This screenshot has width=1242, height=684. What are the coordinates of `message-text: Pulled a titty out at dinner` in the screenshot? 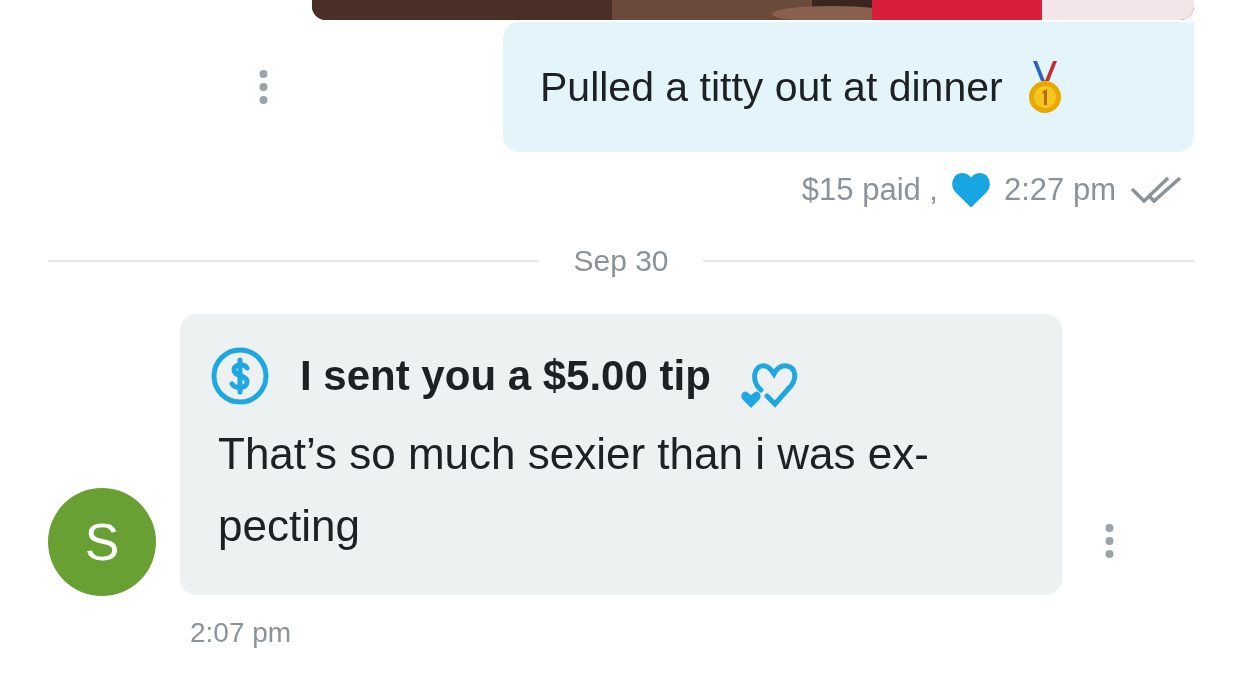 It's located at (771, 87).